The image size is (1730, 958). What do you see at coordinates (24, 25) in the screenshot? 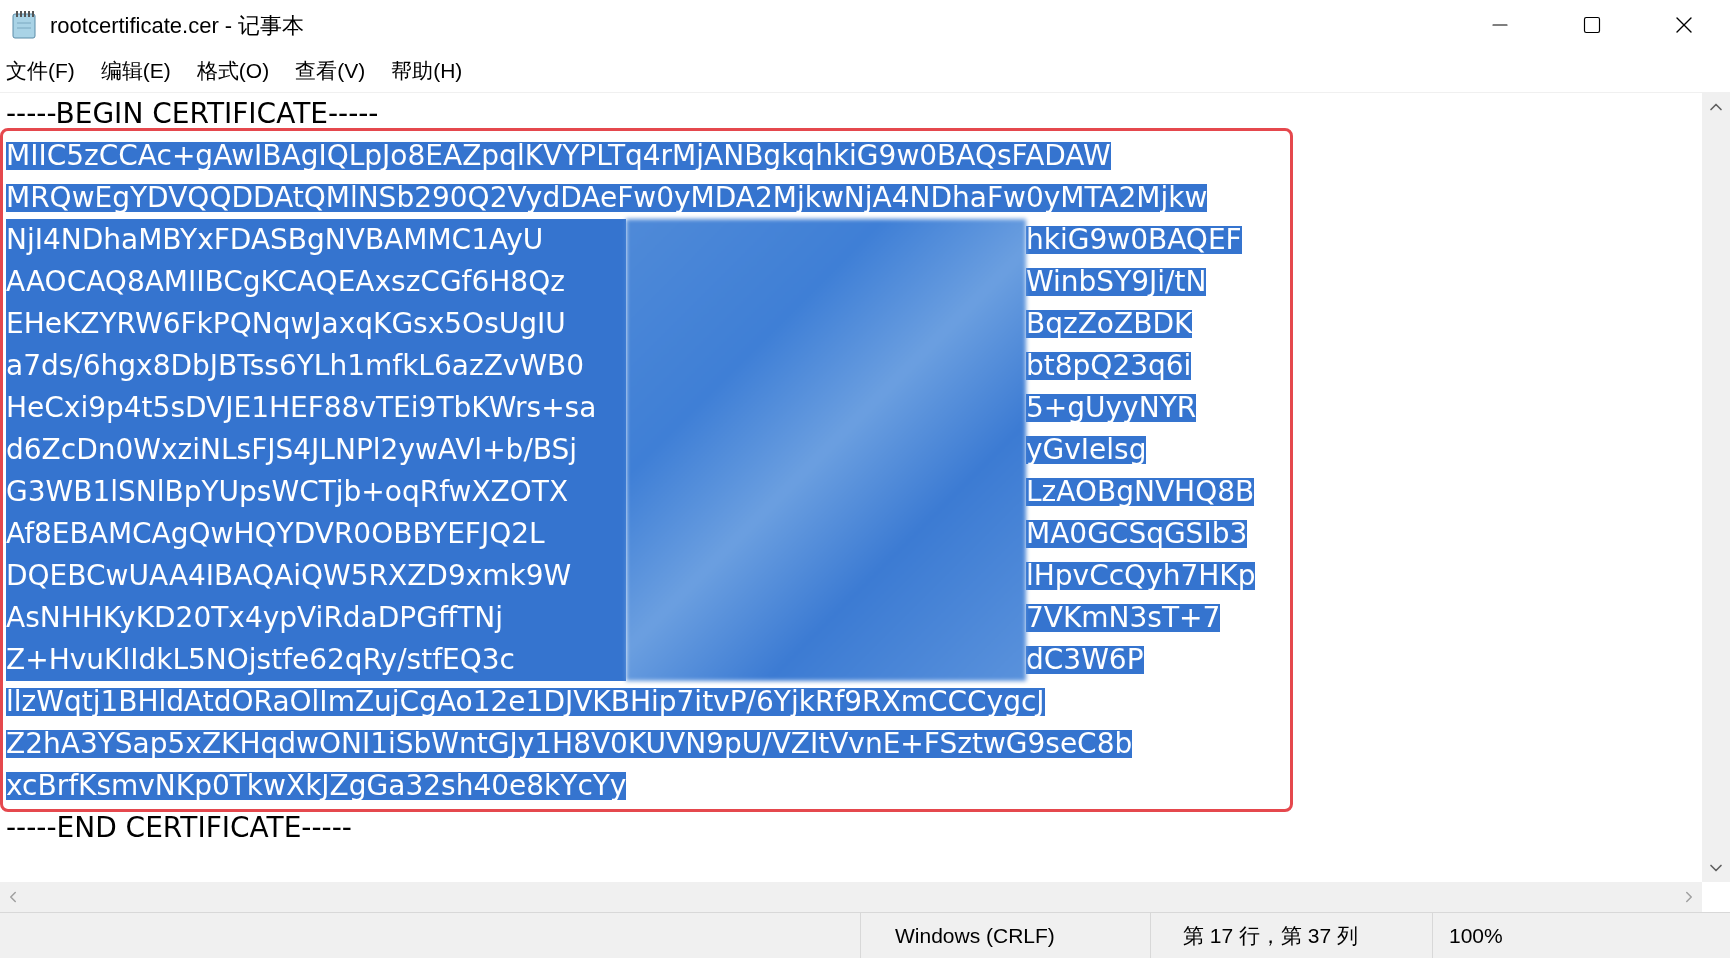
I see `notepad-icon` at bounding box center [24, 25].